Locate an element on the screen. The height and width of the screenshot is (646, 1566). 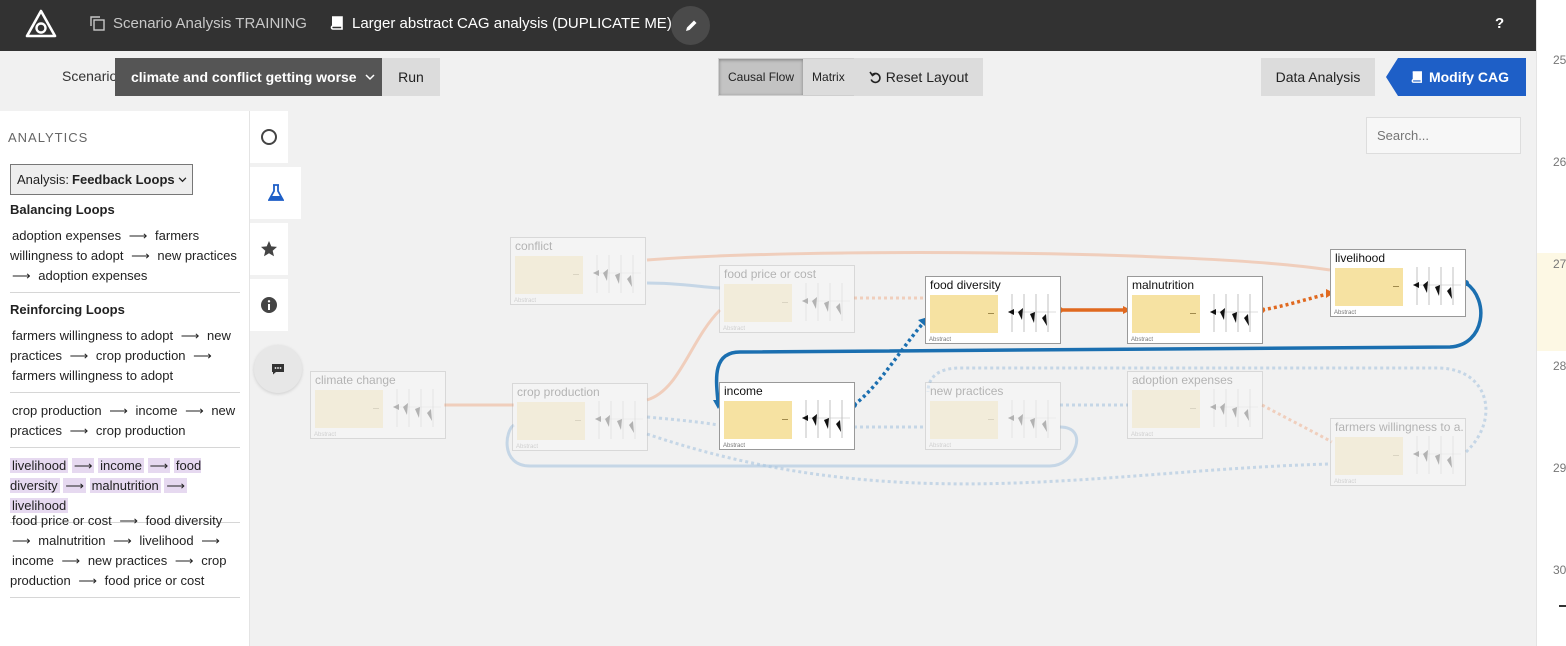
app-logo-icon is located at coordinates (41, 24).